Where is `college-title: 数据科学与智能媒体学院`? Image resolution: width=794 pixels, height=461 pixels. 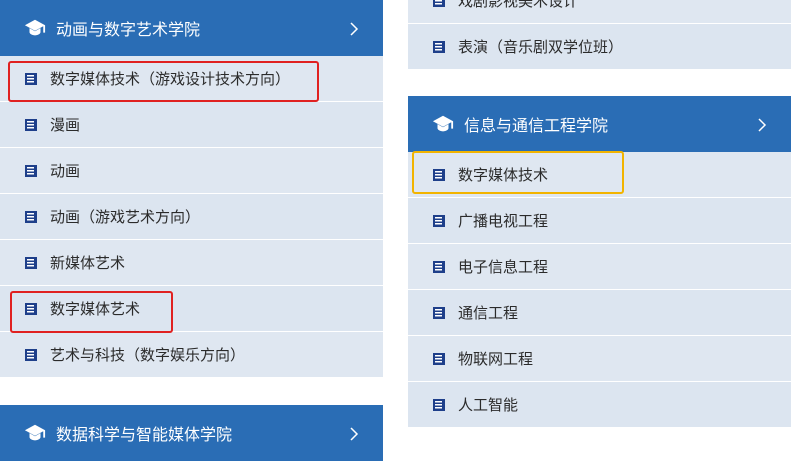
college-title: 数据科学与智能媒体学院 is located at coordinates (144, 434).